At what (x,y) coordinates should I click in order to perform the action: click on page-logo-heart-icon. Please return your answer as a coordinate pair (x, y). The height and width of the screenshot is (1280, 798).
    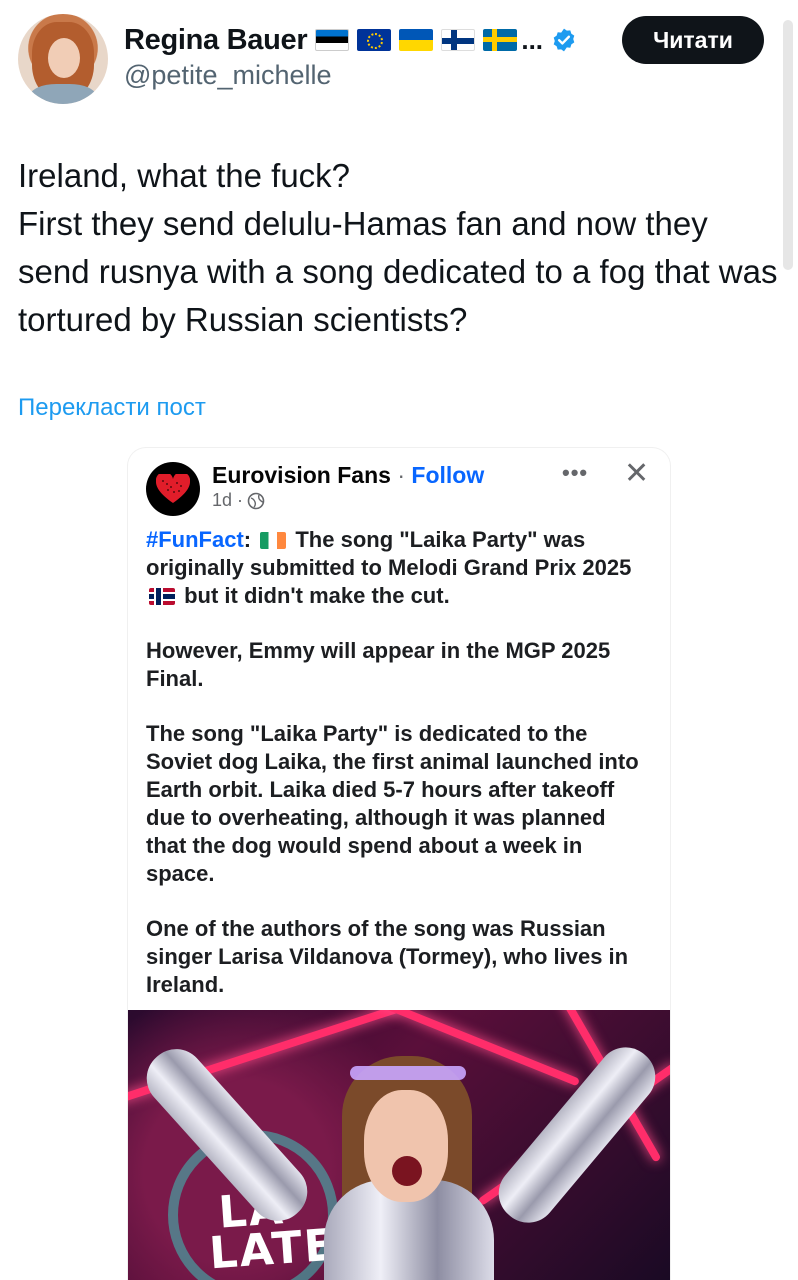
    Looking at the image, I should click on (173, 489).